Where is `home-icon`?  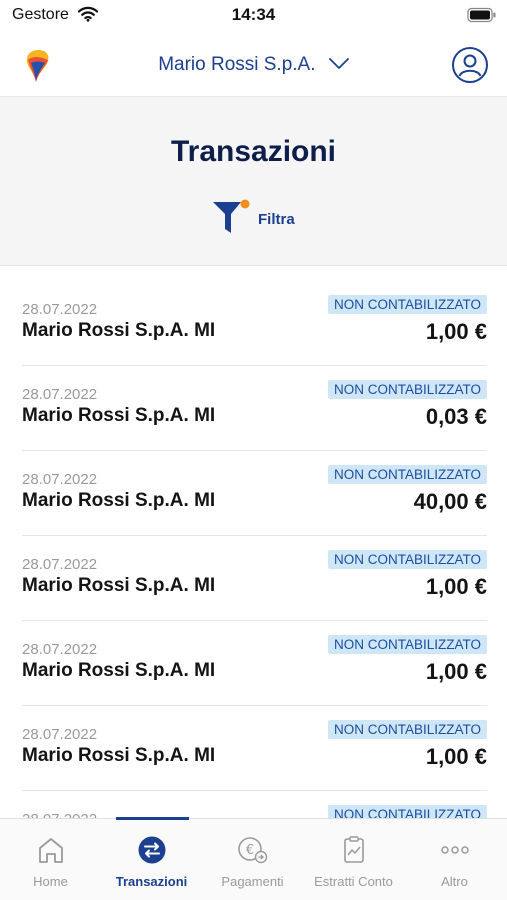 home-icon is located at coordinates (50, 850).